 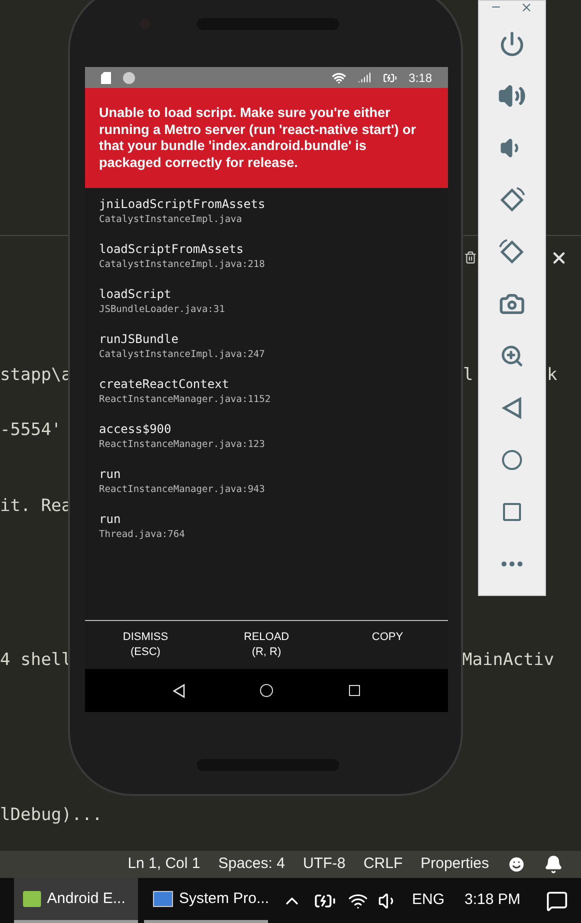 I want to click on signal-icon, so click(x=364, y=77).